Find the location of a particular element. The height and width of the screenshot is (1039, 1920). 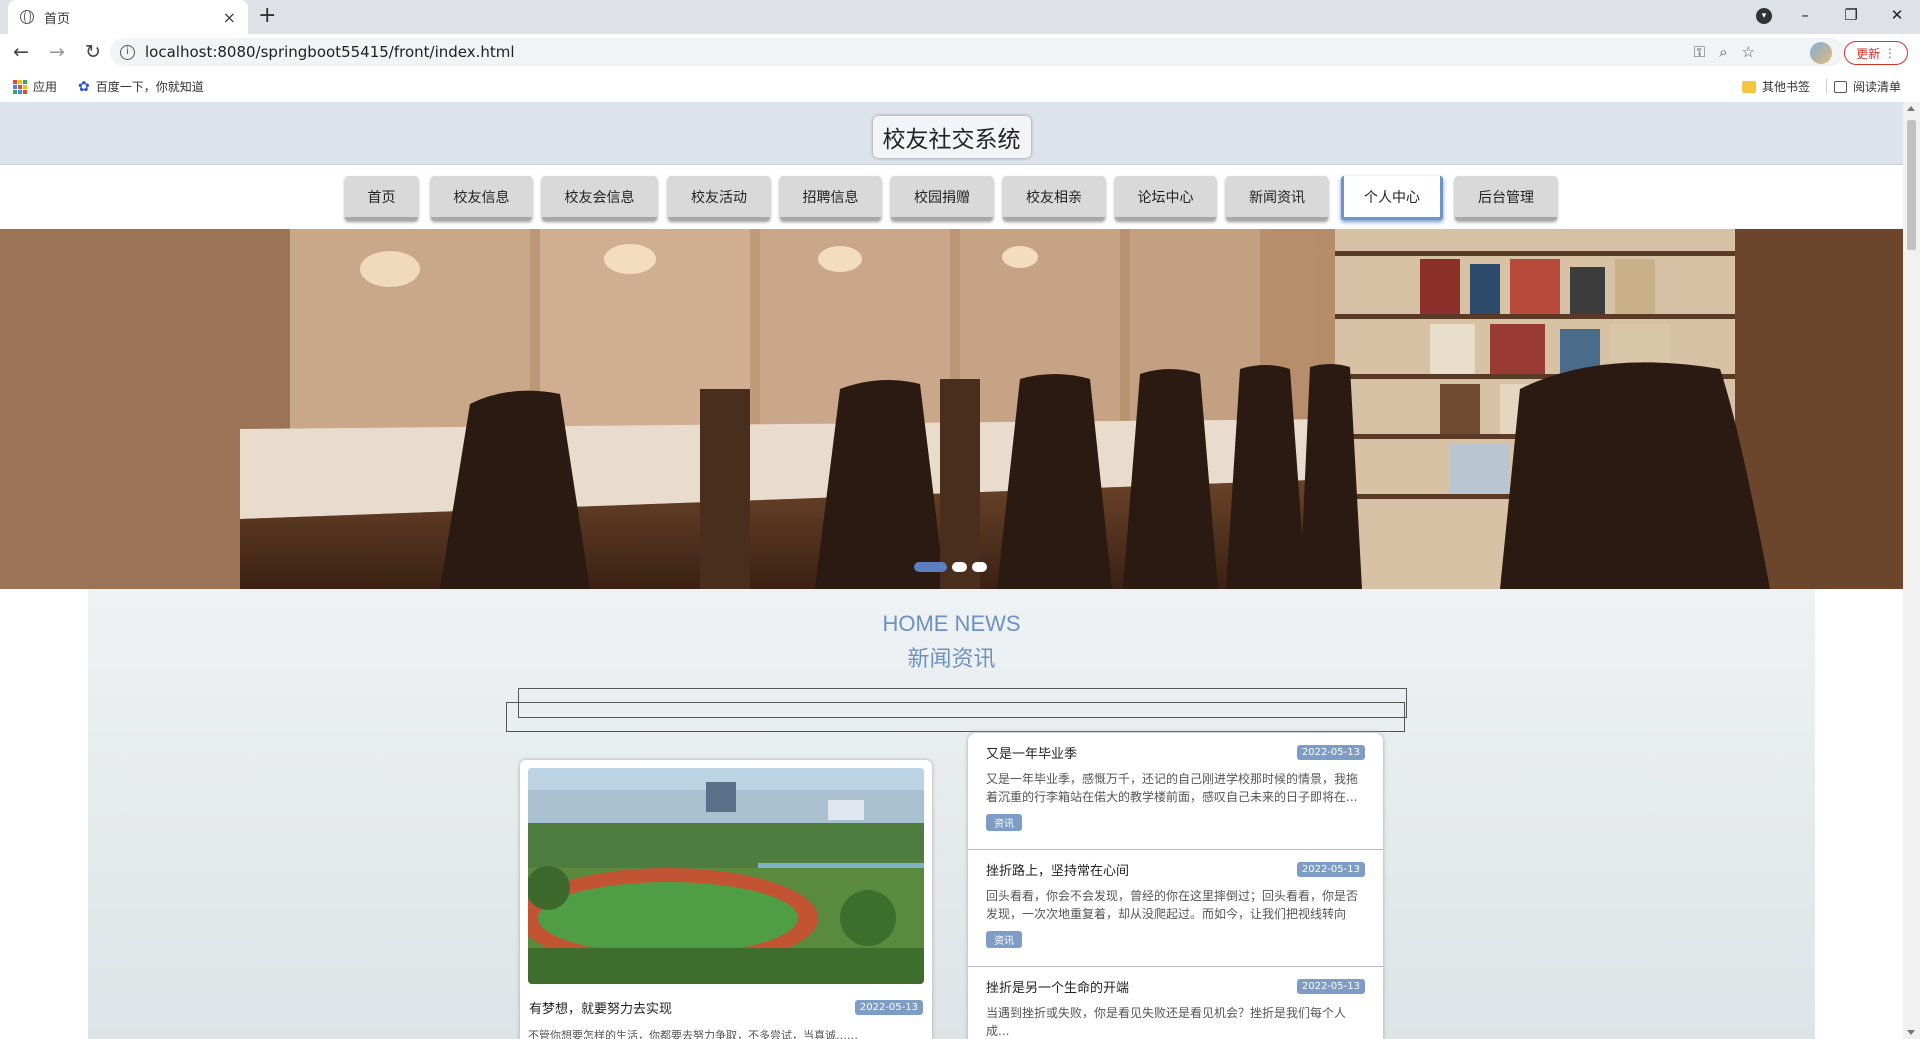

reload-icon: ↻ is located at coordinates (93, 52).